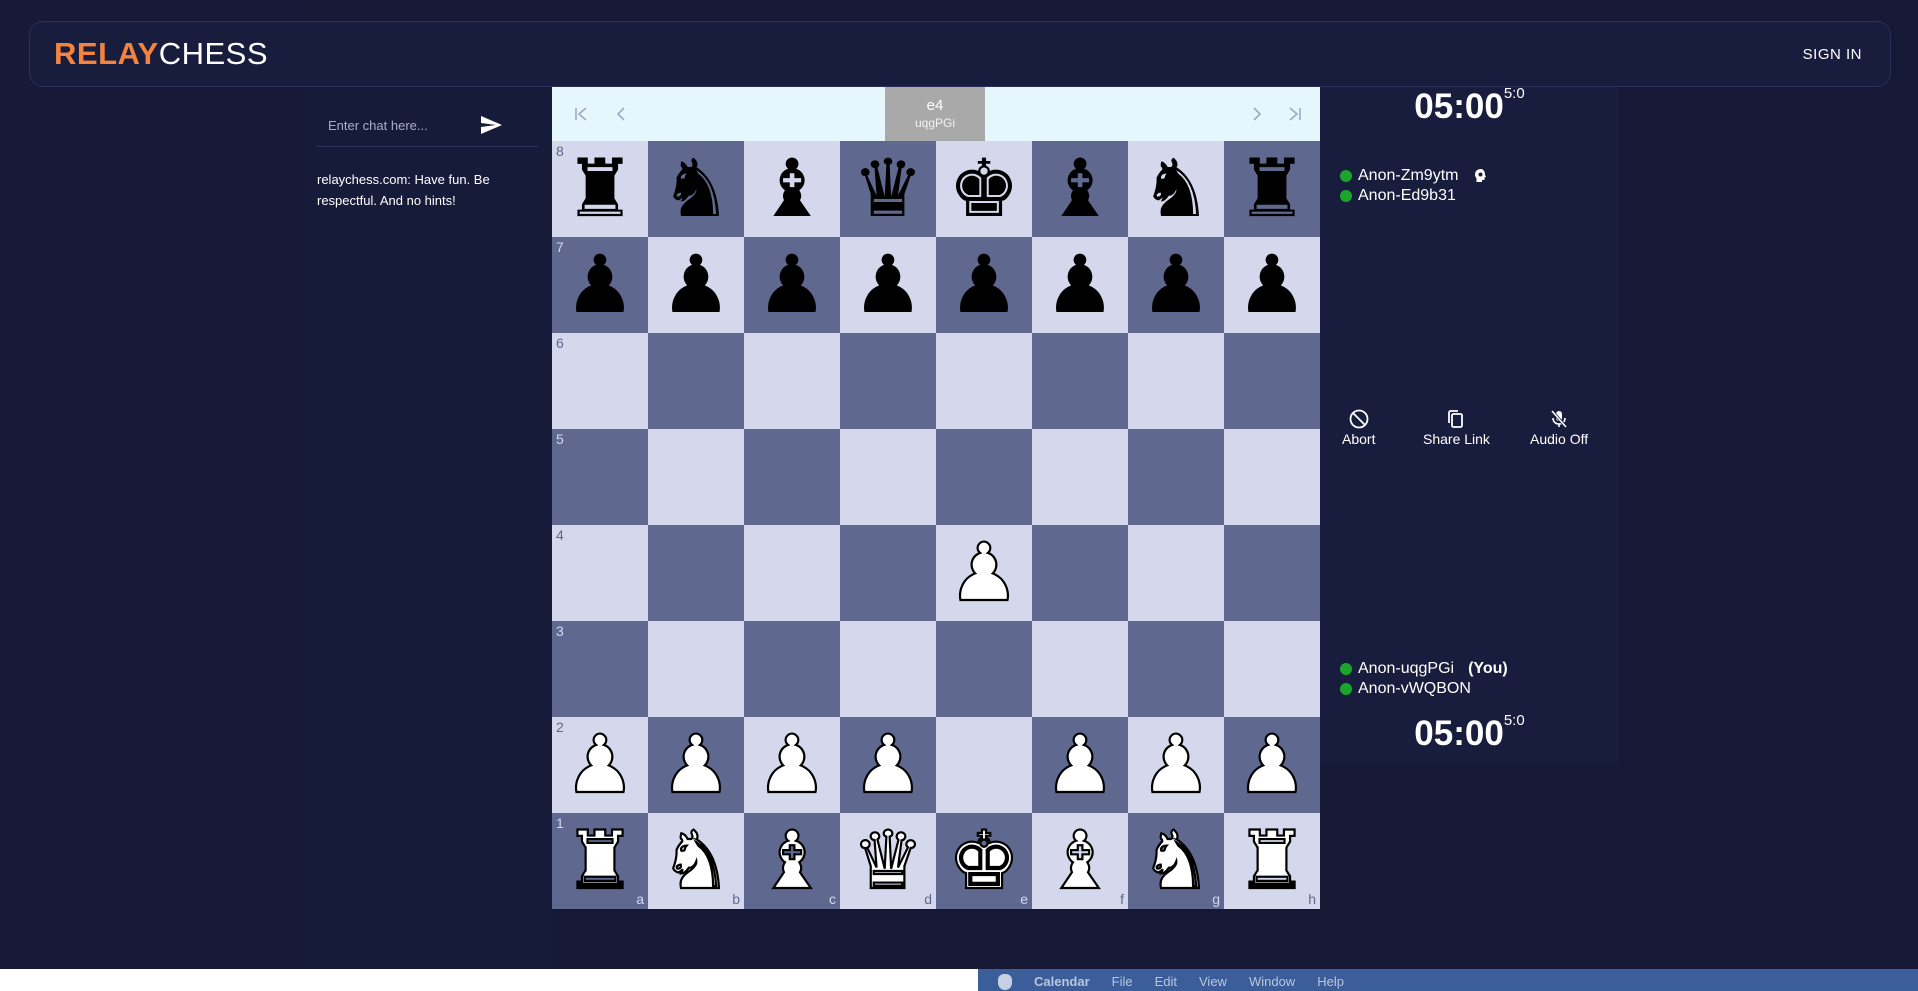  I want to click on square-c2: ♟, so click(792, 765).